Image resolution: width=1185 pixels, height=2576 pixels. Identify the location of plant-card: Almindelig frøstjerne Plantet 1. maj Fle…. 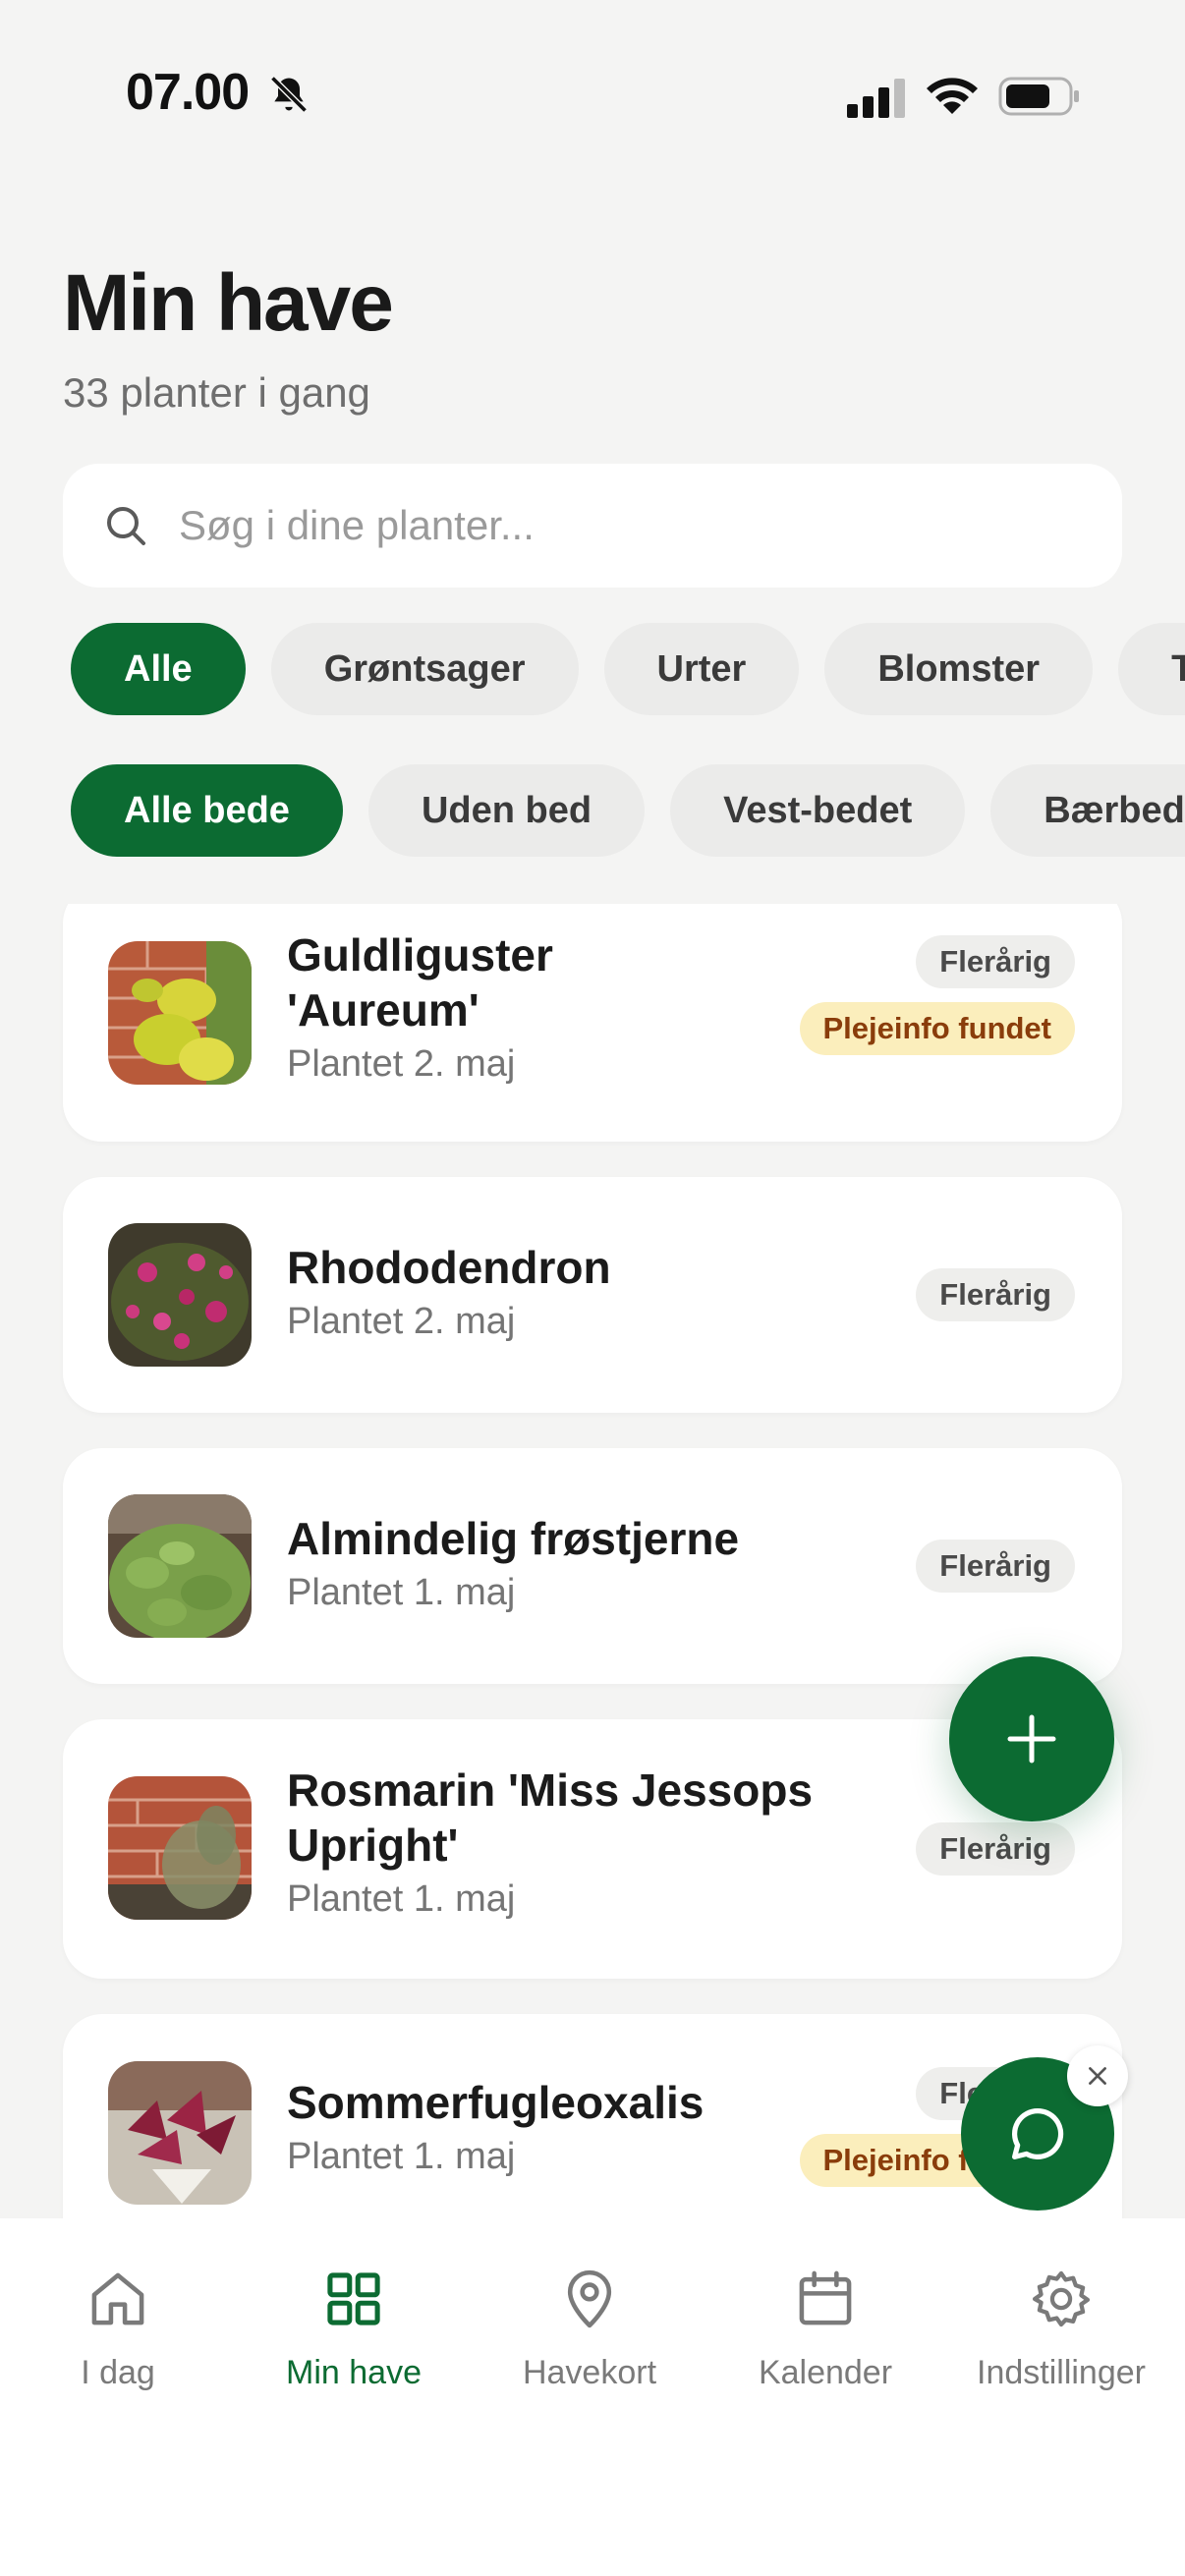
(592, 1566).